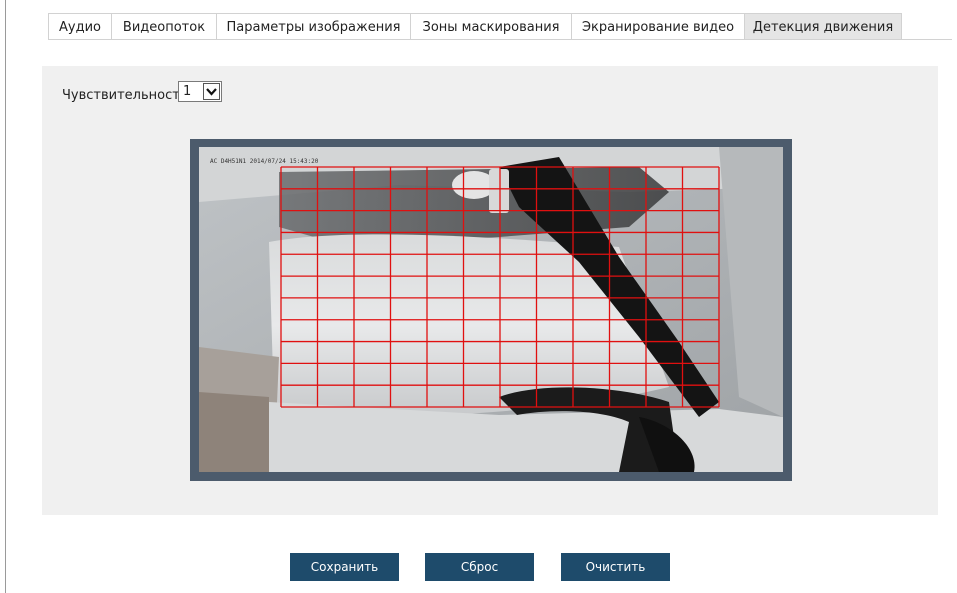 The height and width of the screenshot is (593, 957). Describe the element at coordinates (657, 26) in the screenshot. I see `tab-video-tamper: Экранирование видео` at that location.